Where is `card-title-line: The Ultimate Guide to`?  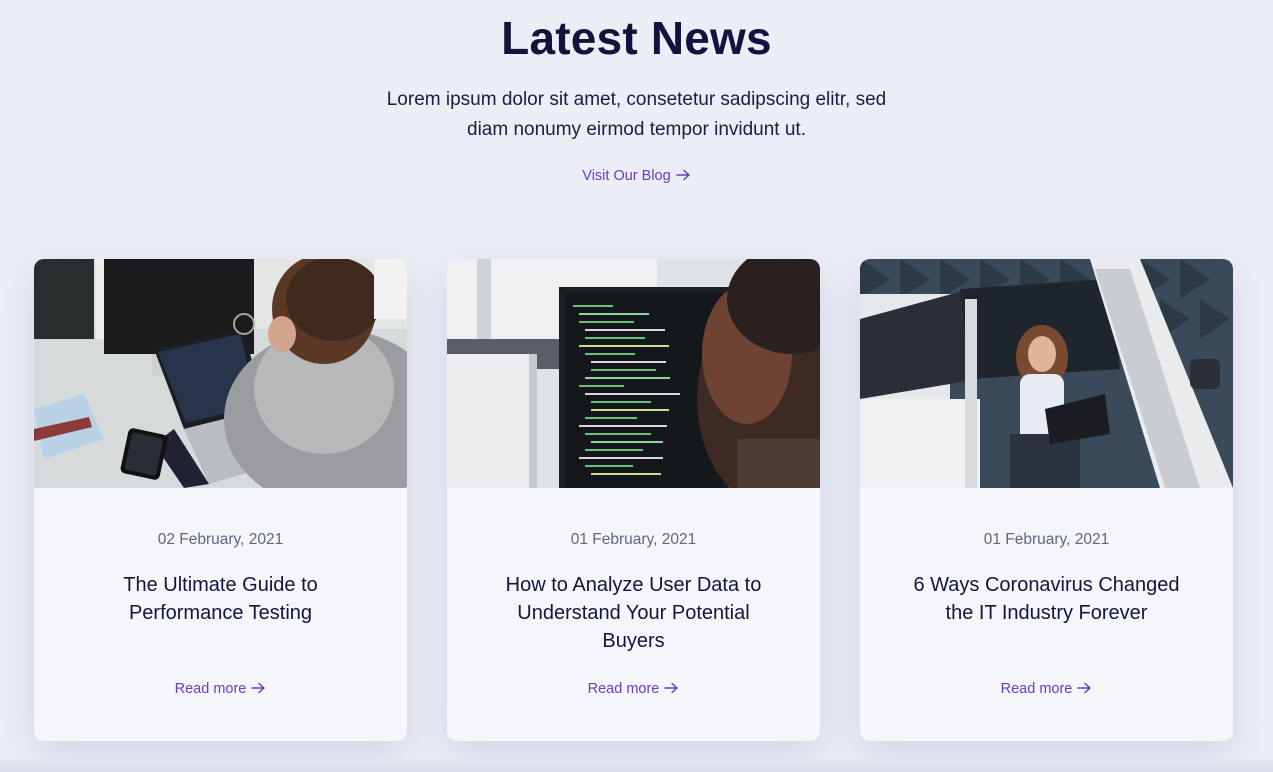
card-title-line: The Ultimate Guide to is located at coordinates (220, 585).